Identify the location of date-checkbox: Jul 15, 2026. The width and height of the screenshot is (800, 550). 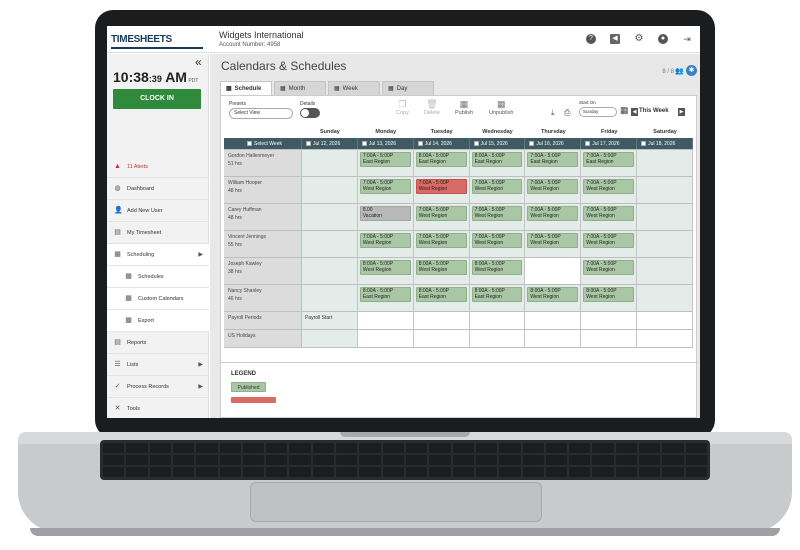
(498, 143).